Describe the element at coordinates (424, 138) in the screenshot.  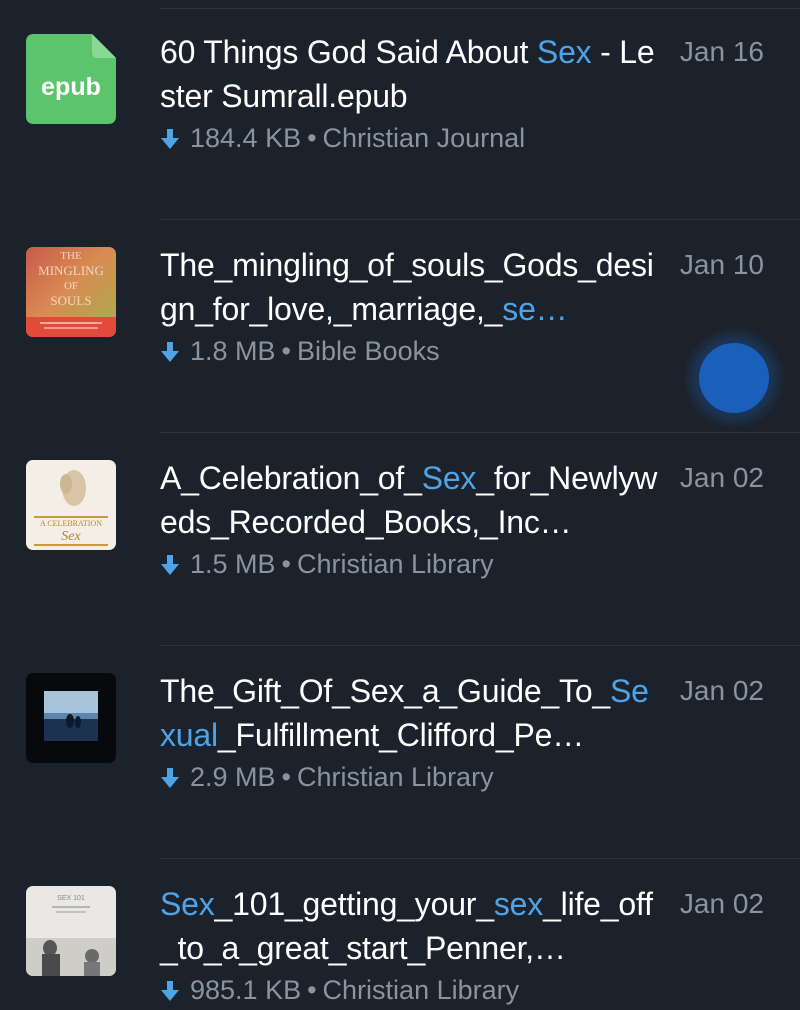
I see `channel-name: Christian Journal` at that location.